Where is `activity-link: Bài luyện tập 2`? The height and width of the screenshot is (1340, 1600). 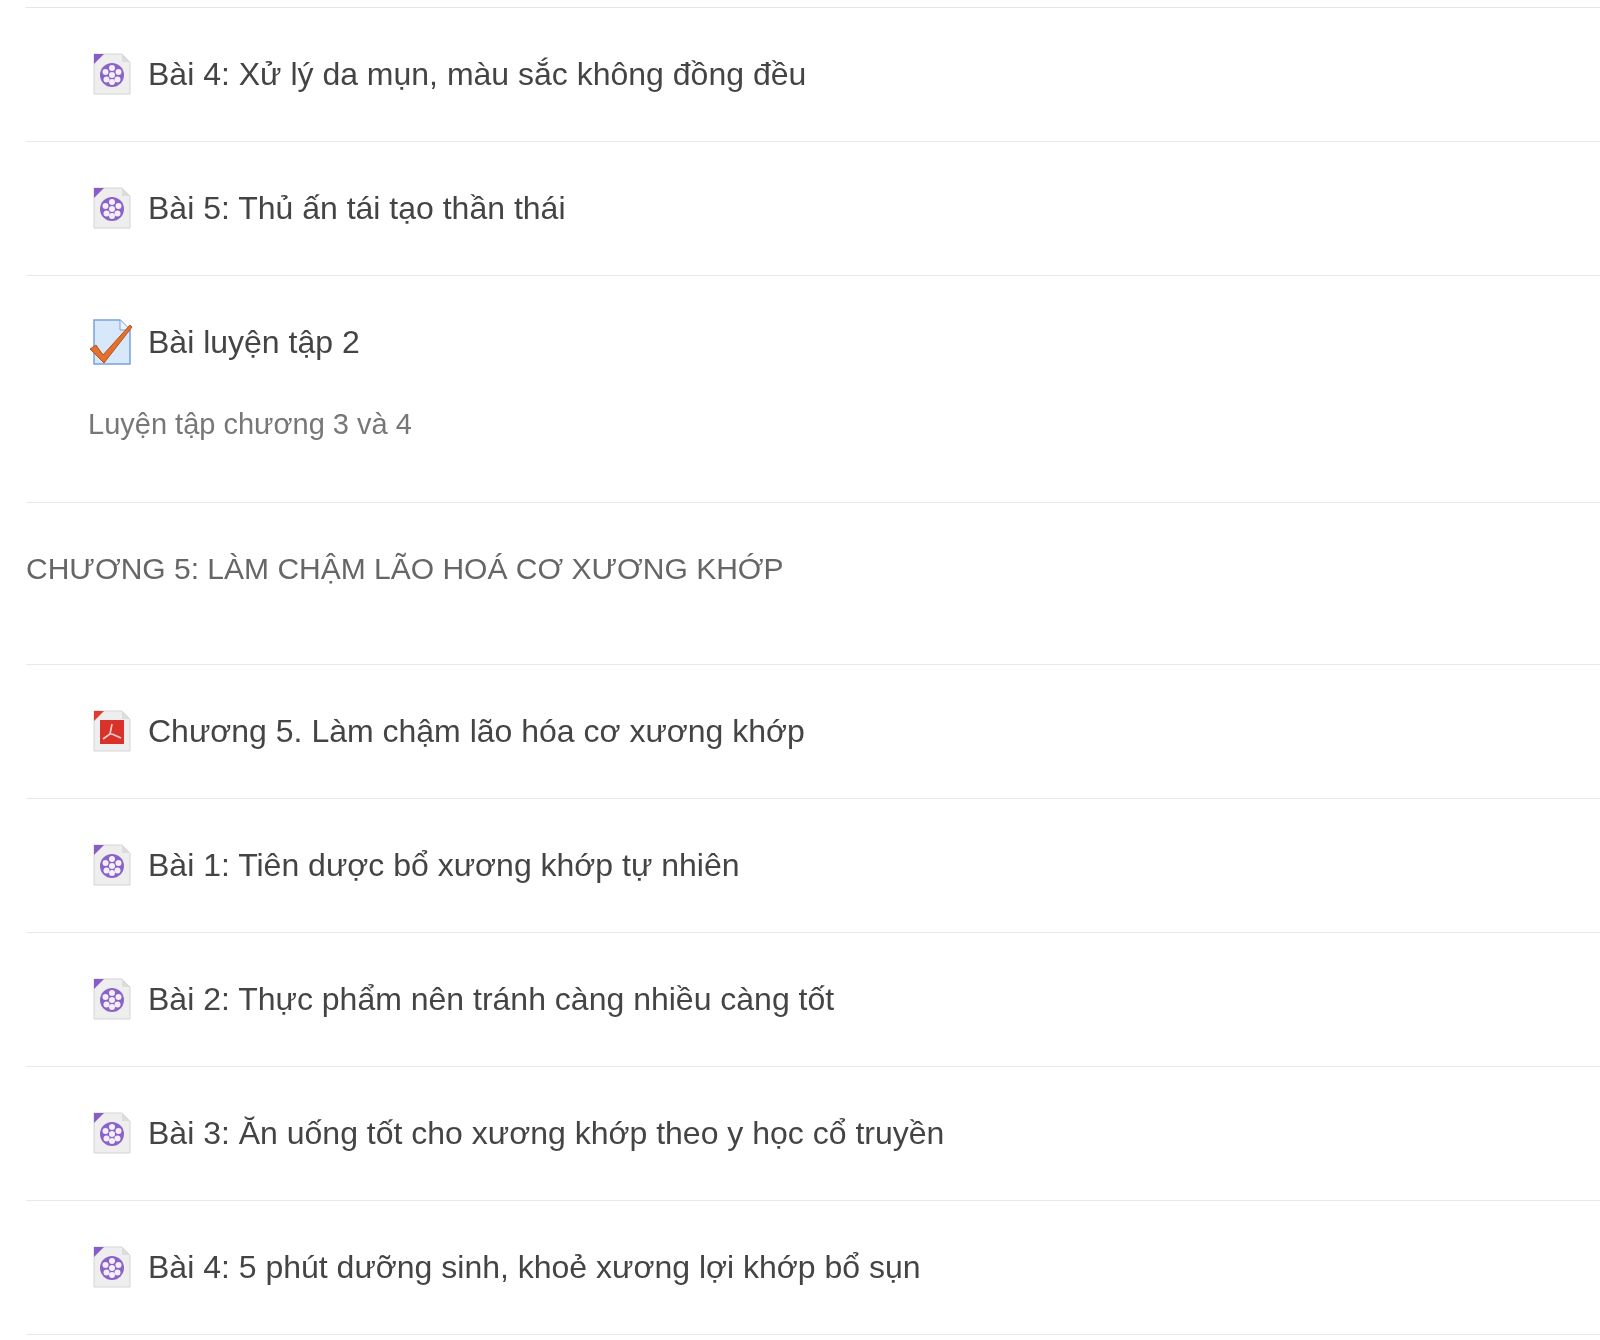 activity-link: Bài luyện tập 2 is located at coordinates (254, 342).